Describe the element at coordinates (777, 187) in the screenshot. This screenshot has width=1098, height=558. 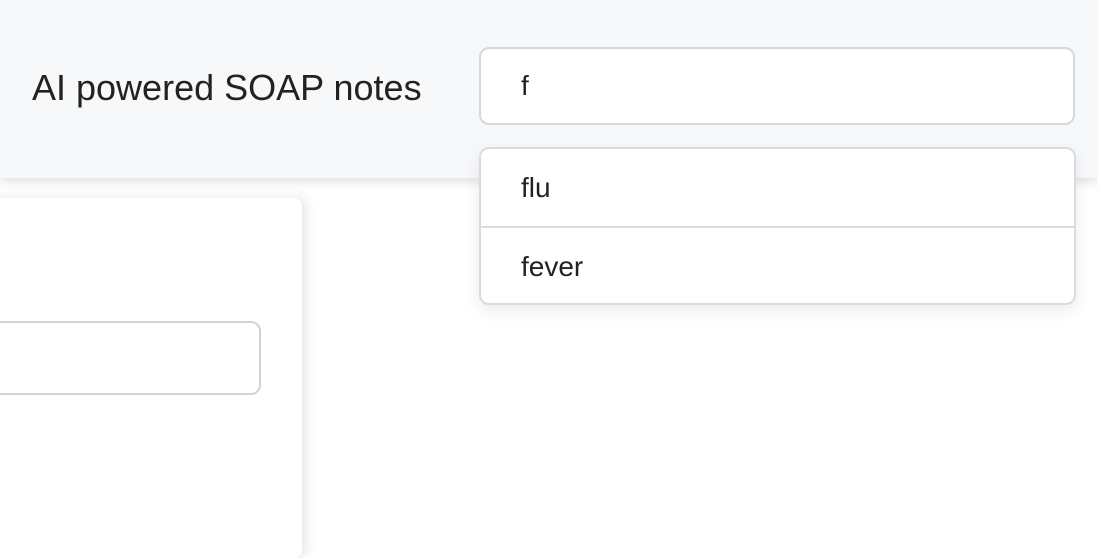
I see `suggestion-item-flu: flu` at that location.